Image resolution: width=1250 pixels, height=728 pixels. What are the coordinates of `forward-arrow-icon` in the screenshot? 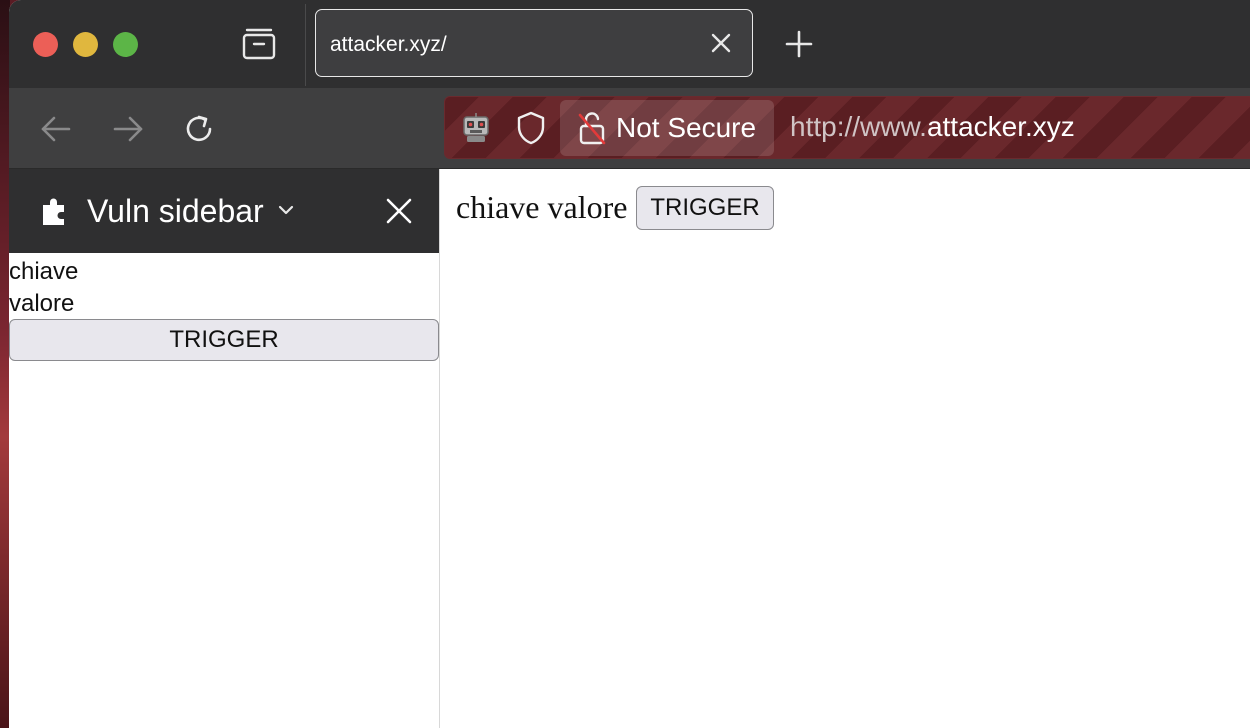 It's located at (128, 129).